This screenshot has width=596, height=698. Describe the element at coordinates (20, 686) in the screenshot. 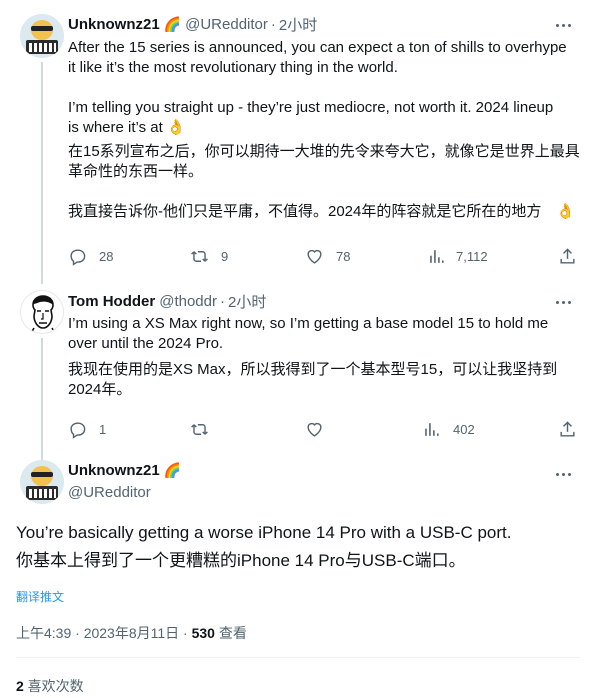

I see `likes-total: 2` at that location.